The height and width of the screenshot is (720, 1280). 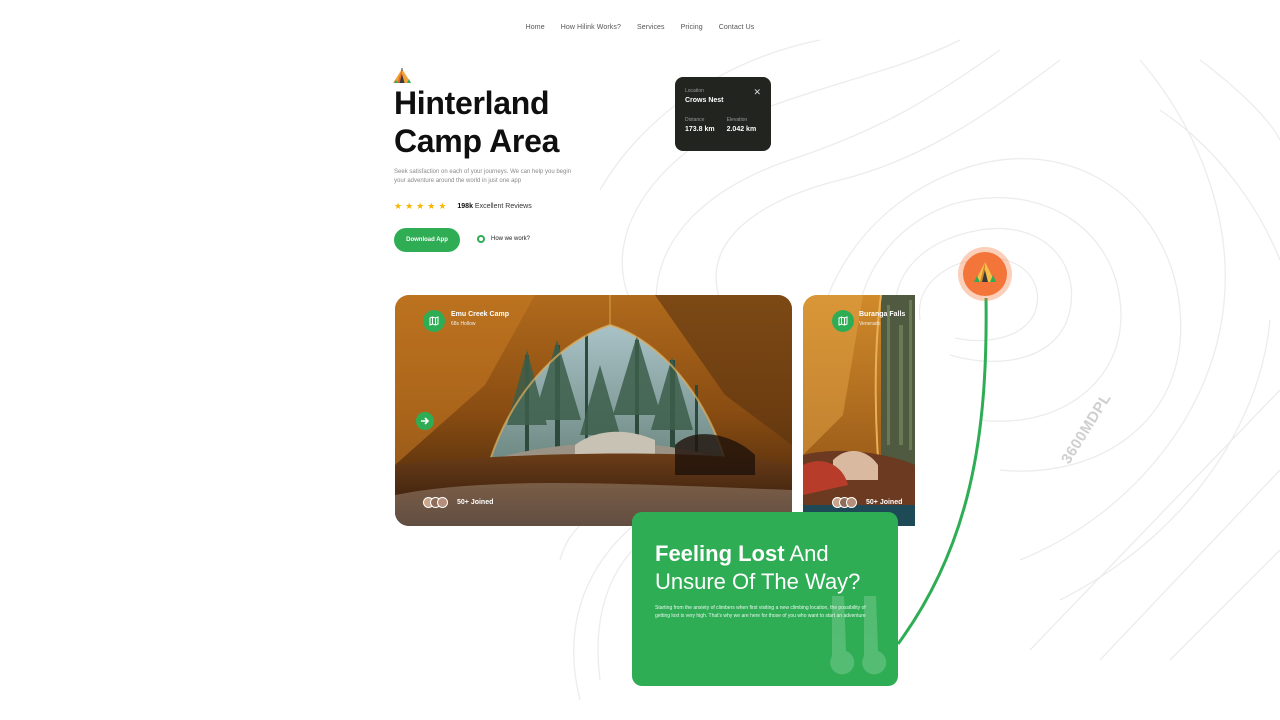 I want to click on close-icon: ✕, so click(x=757, y=92).